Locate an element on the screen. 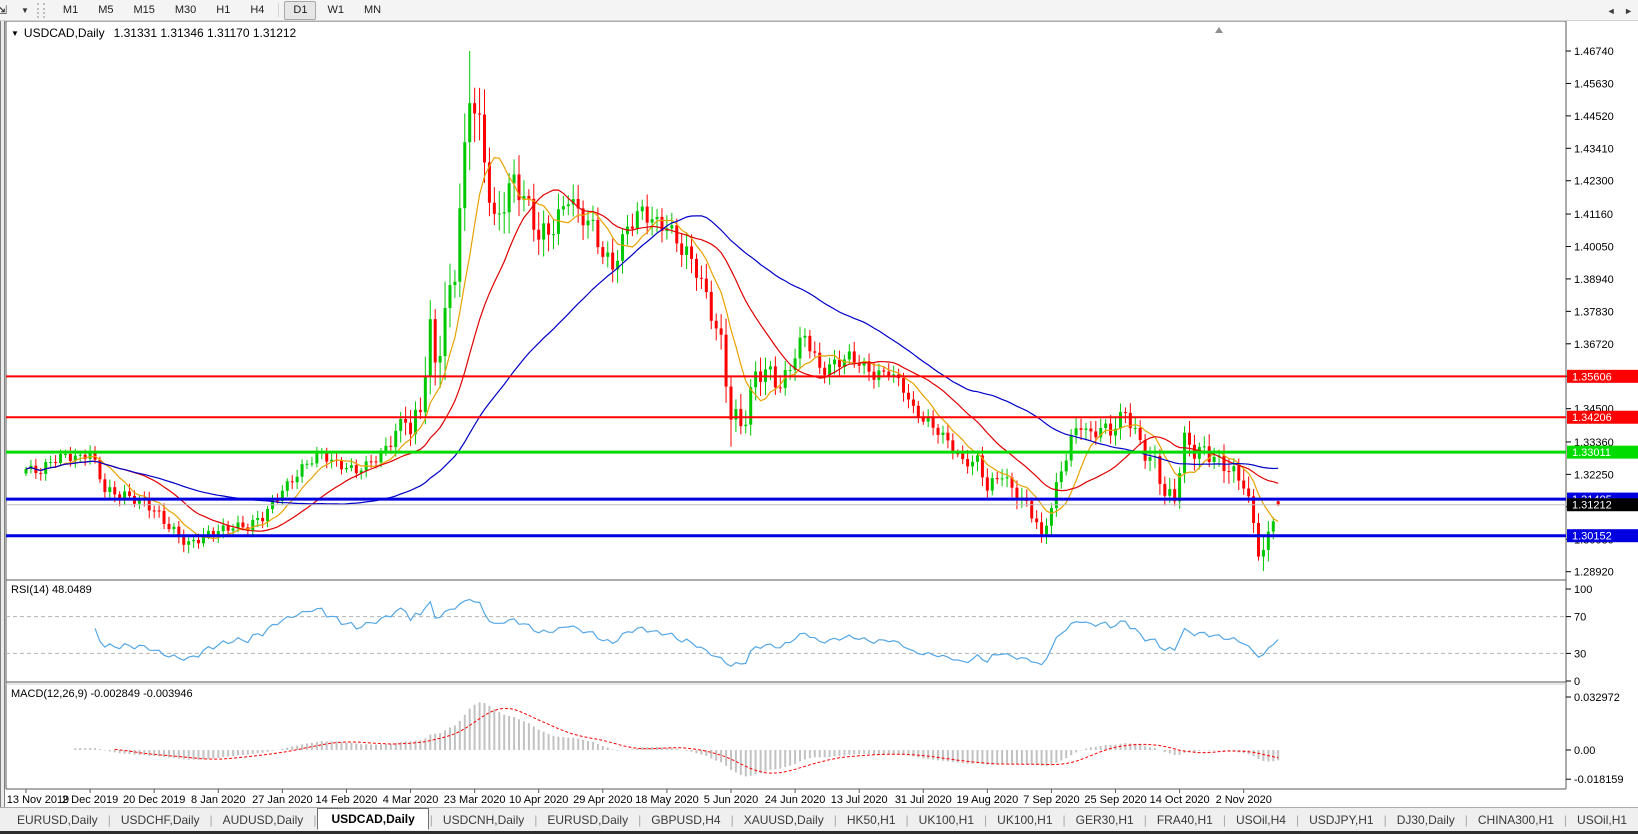  tab-fra40-h1: FRA40,H1 is located at coordinates (1185, 820).